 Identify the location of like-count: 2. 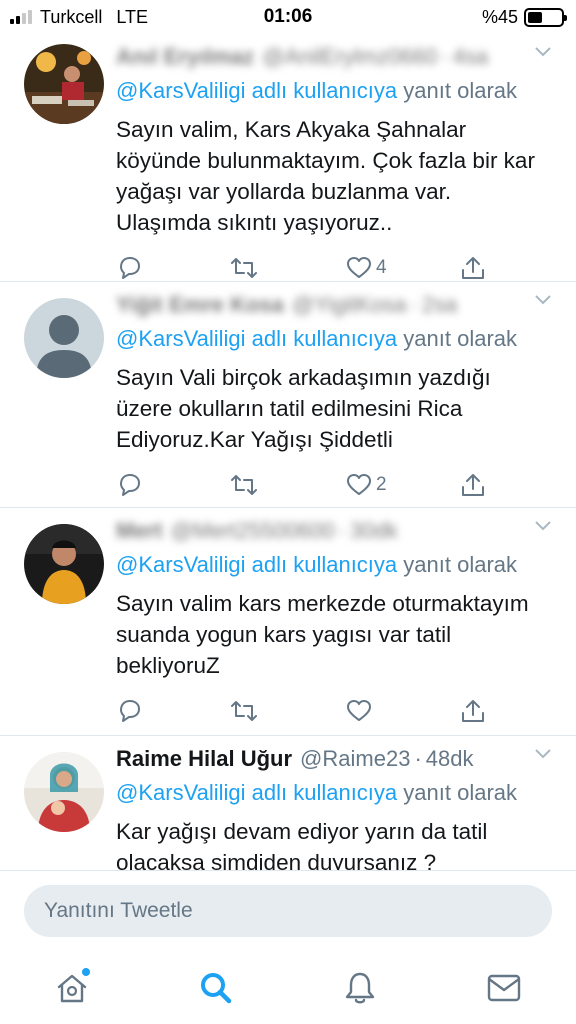
(381, 484).